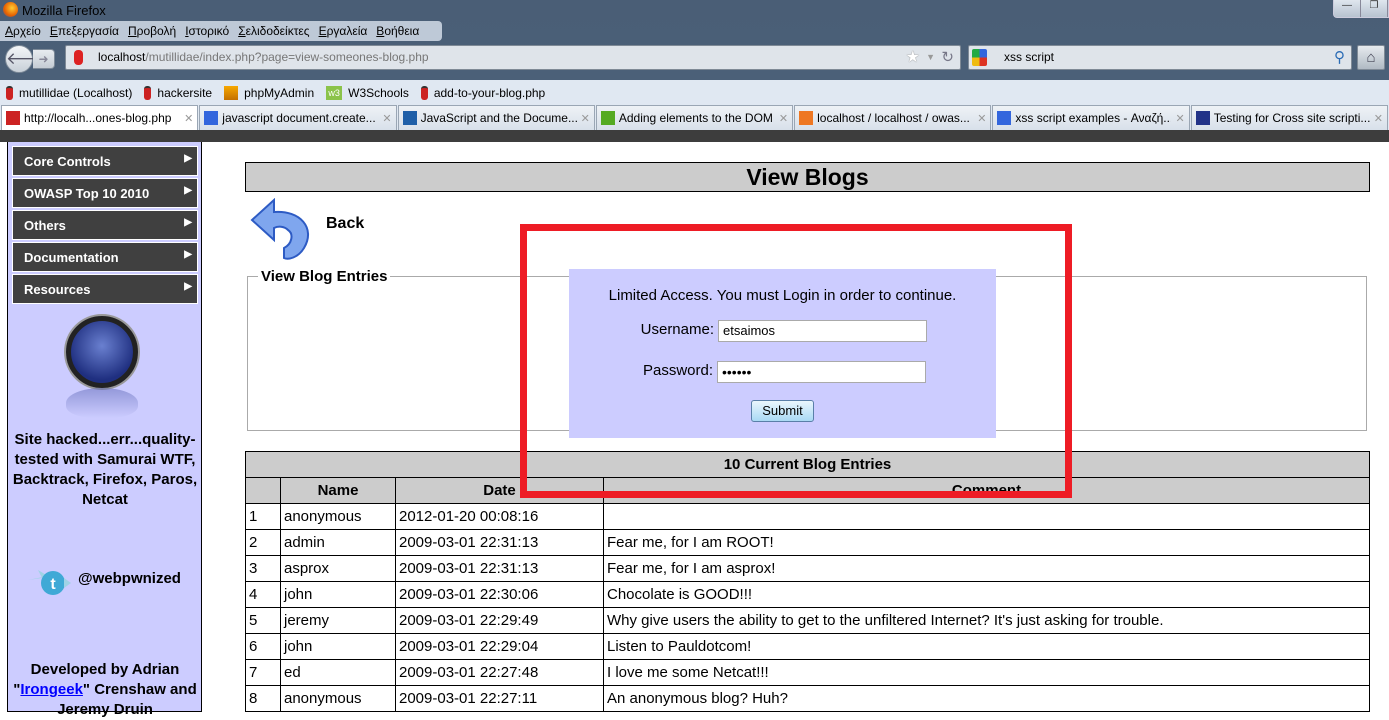  Describe the element at coordinates (263, 594) in the screenshot. I see `cell-index: 4` at that location.